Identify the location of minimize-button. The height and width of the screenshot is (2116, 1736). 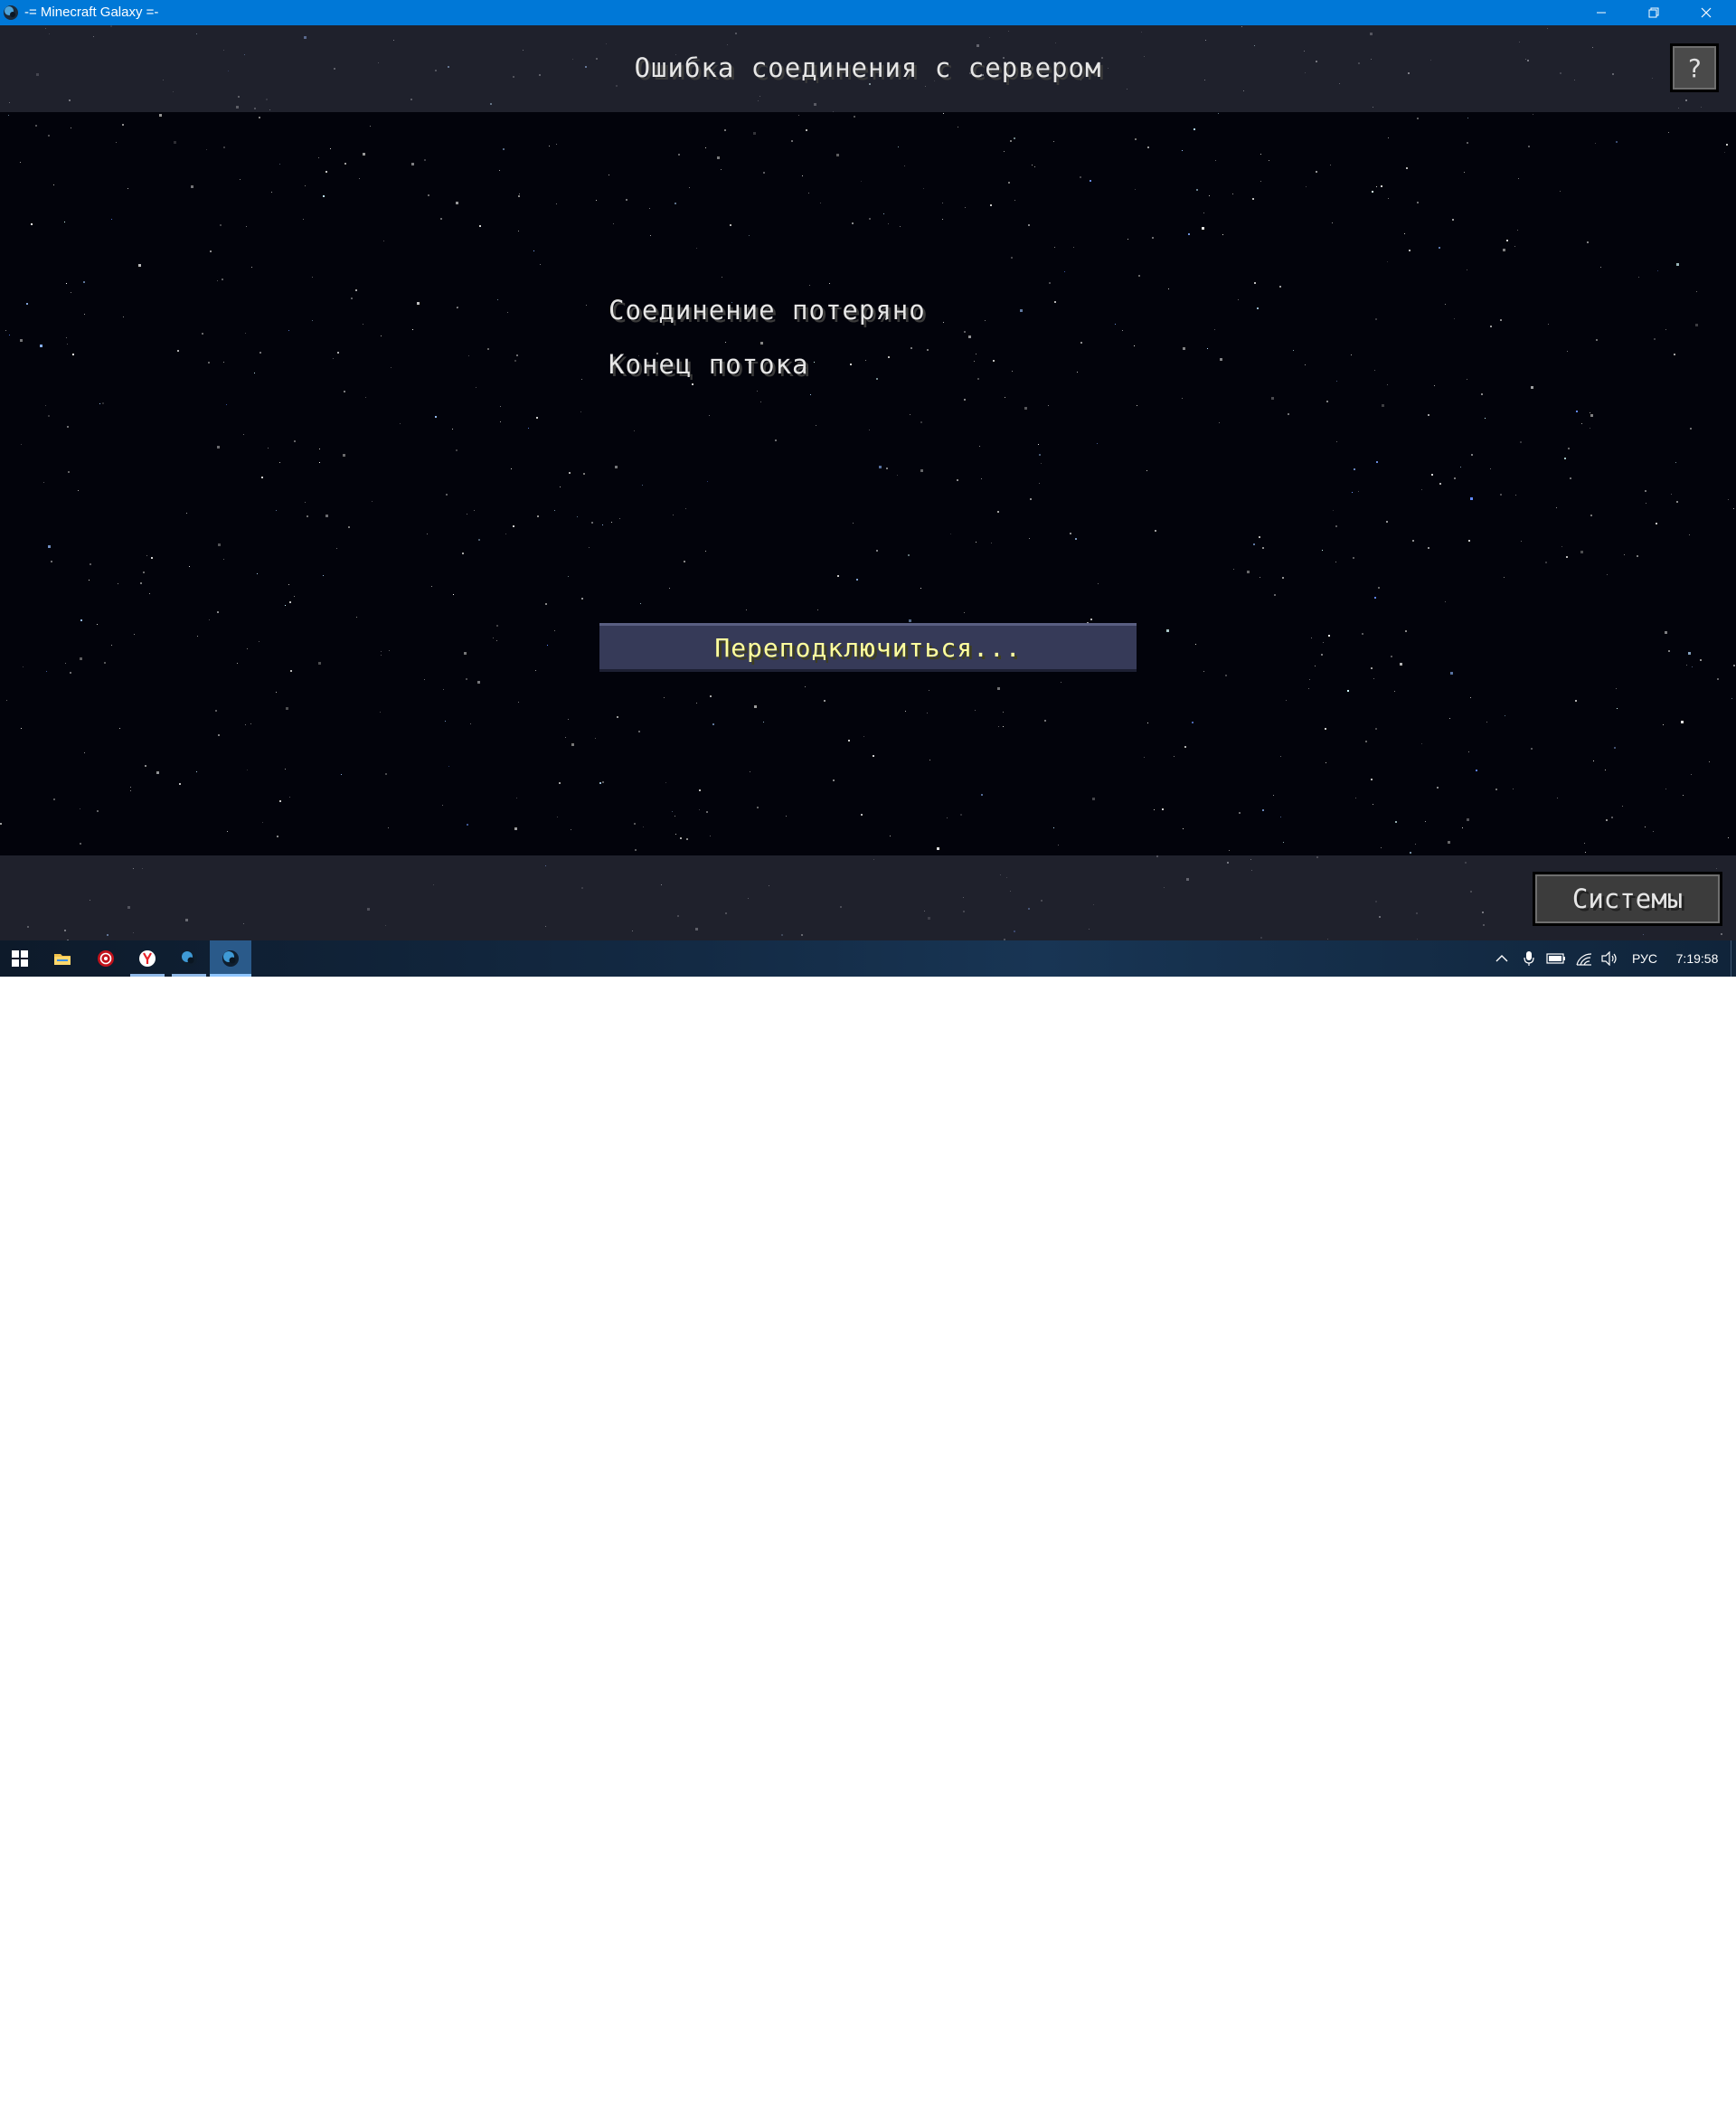
(1602, 12).